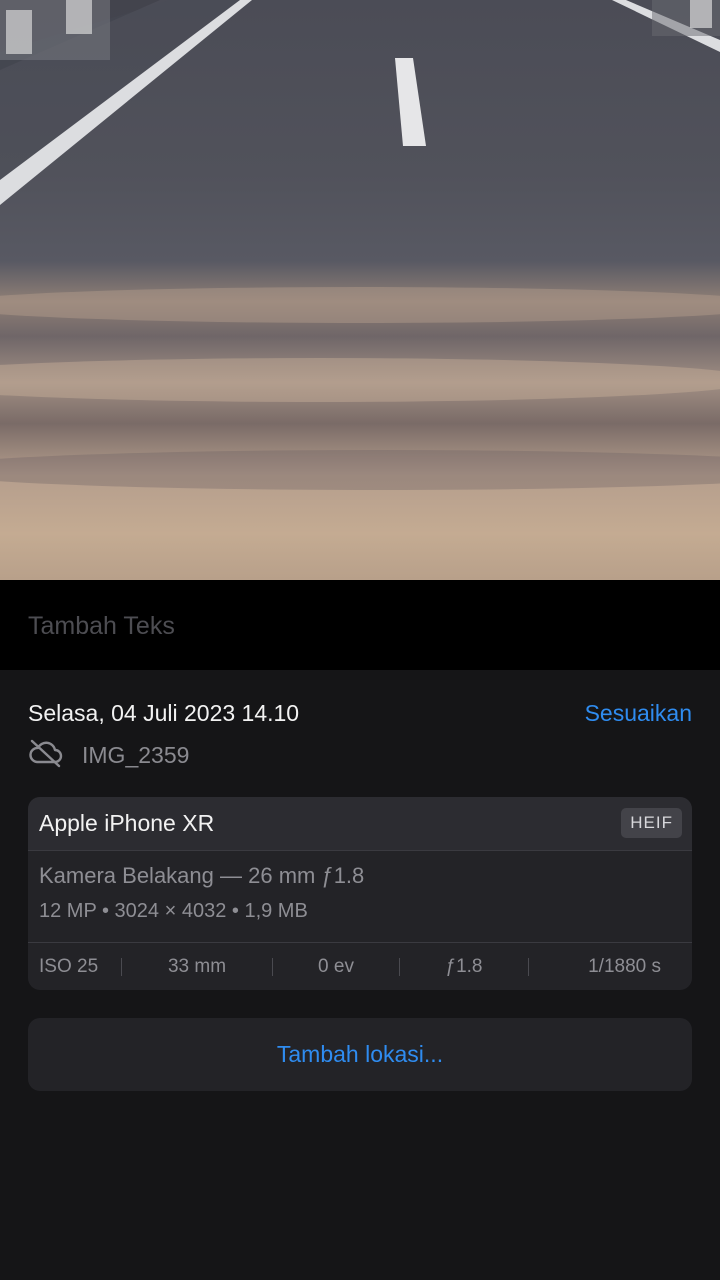 The width and height of the screenshot is (720, 1280). What do you see at coordinates (164, 713) in the screenshot?
I see `photo-date: Selasa, 04 Juli 2023 14.10` at bounding box center [164, 713].